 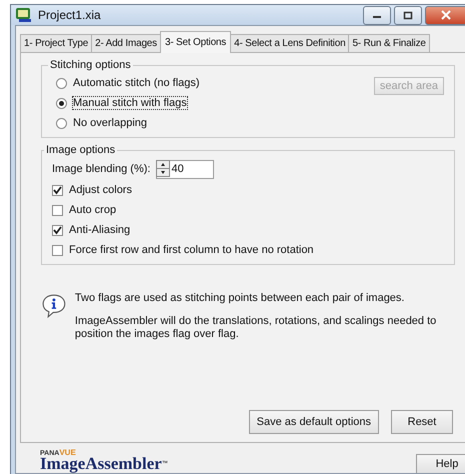 What do you see at coordinates (422, 422) in the screenshot?
I see `reset-button: Reset` at bounding box center [422, 422].